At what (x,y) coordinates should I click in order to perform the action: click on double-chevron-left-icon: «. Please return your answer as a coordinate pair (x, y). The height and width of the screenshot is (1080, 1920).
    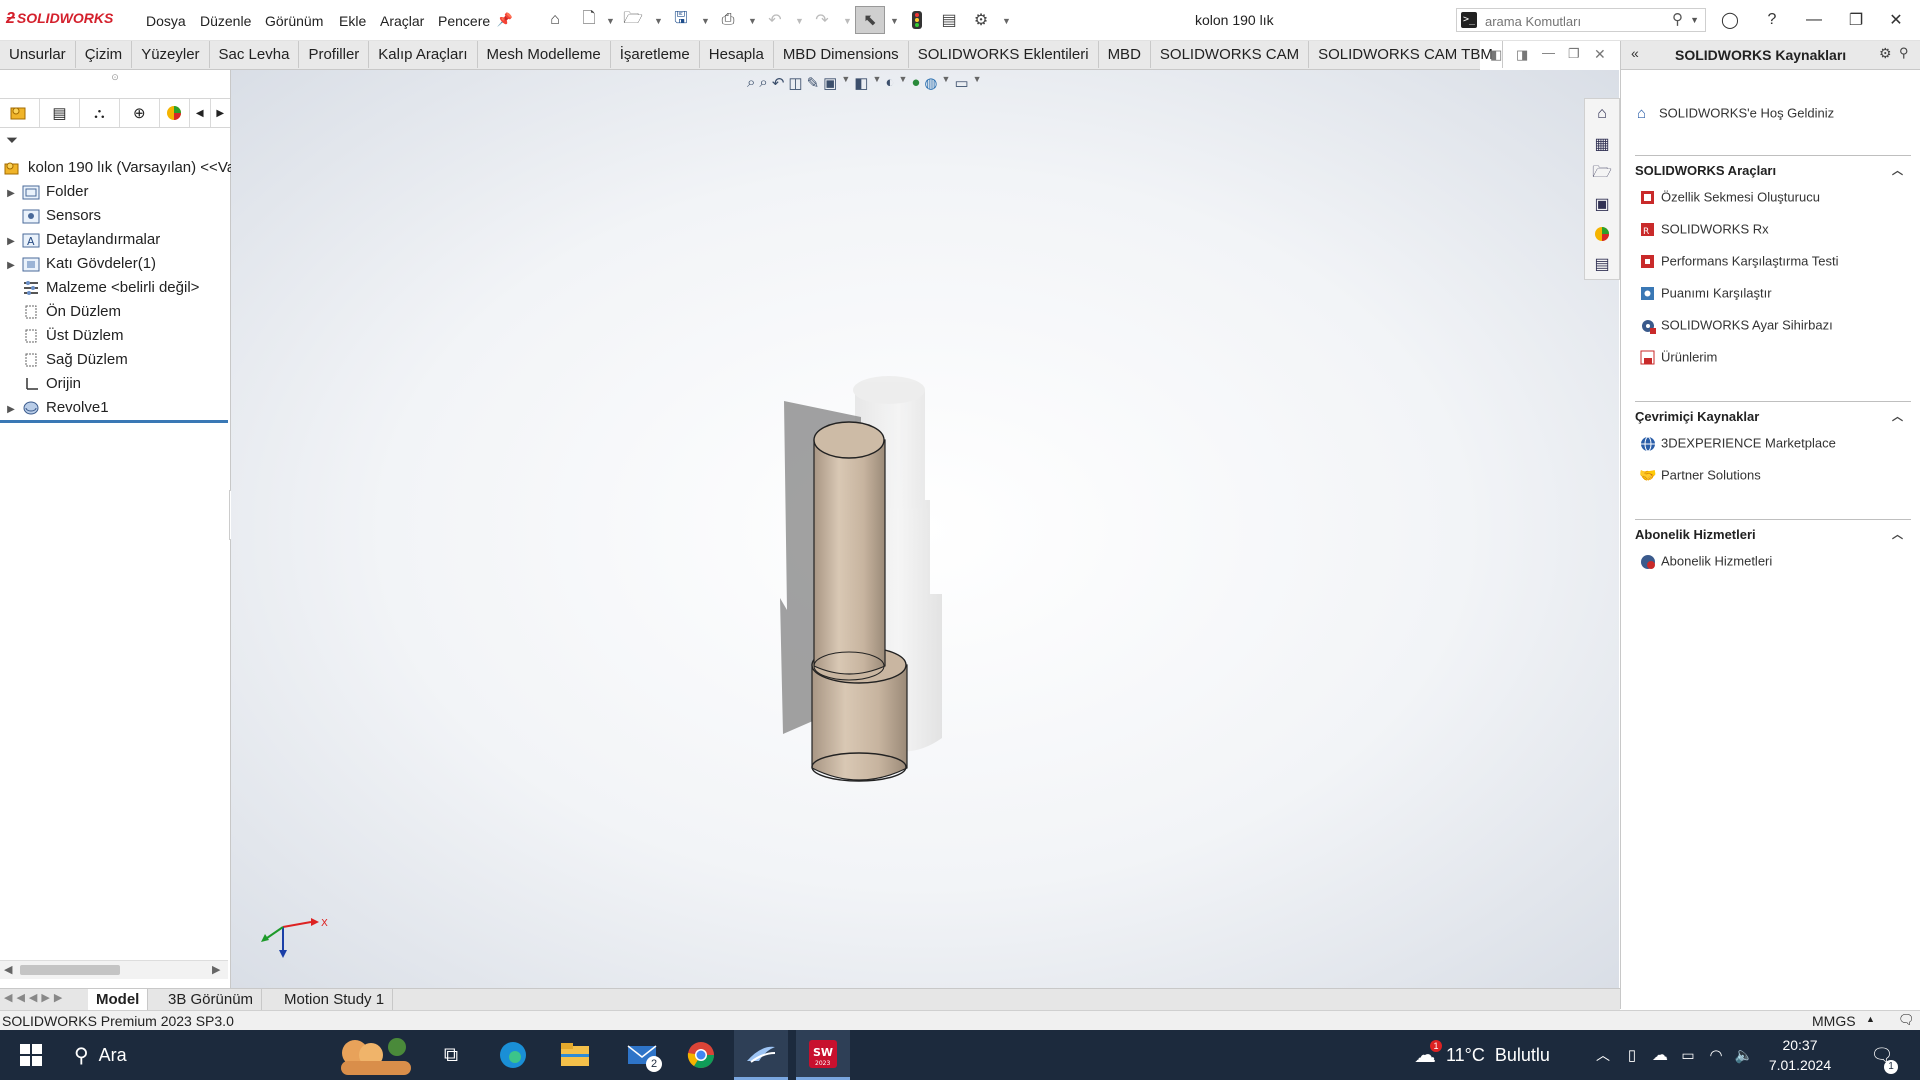
    Looking at the image, I should click on (1635, 53).